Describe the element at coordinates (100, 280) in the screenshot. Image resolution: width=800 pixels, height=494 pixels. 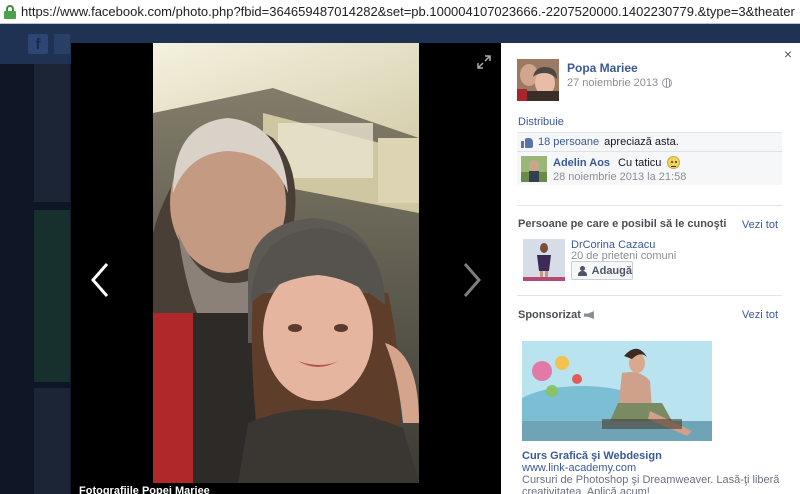
I see `previous-photo-arrow-icon` at that location.